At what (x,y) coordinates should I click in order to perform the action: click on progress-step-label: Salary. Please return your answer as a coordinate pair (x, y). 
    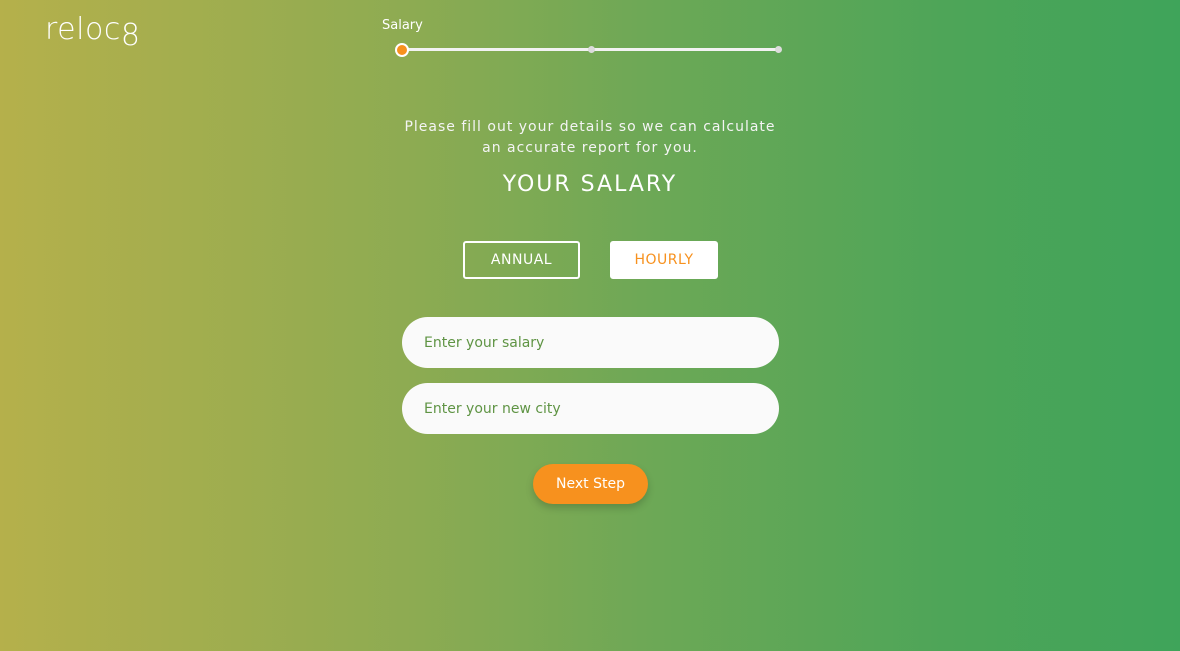
    Looking at the image, I should click on (402, 25).